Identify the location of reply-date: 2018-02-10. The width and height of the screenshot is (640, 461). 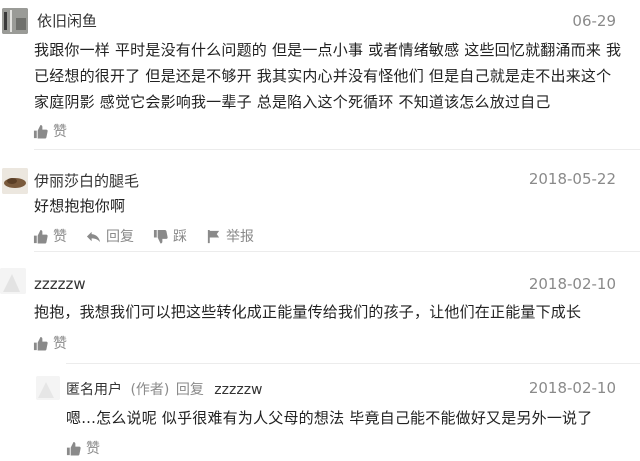
(572, 388).